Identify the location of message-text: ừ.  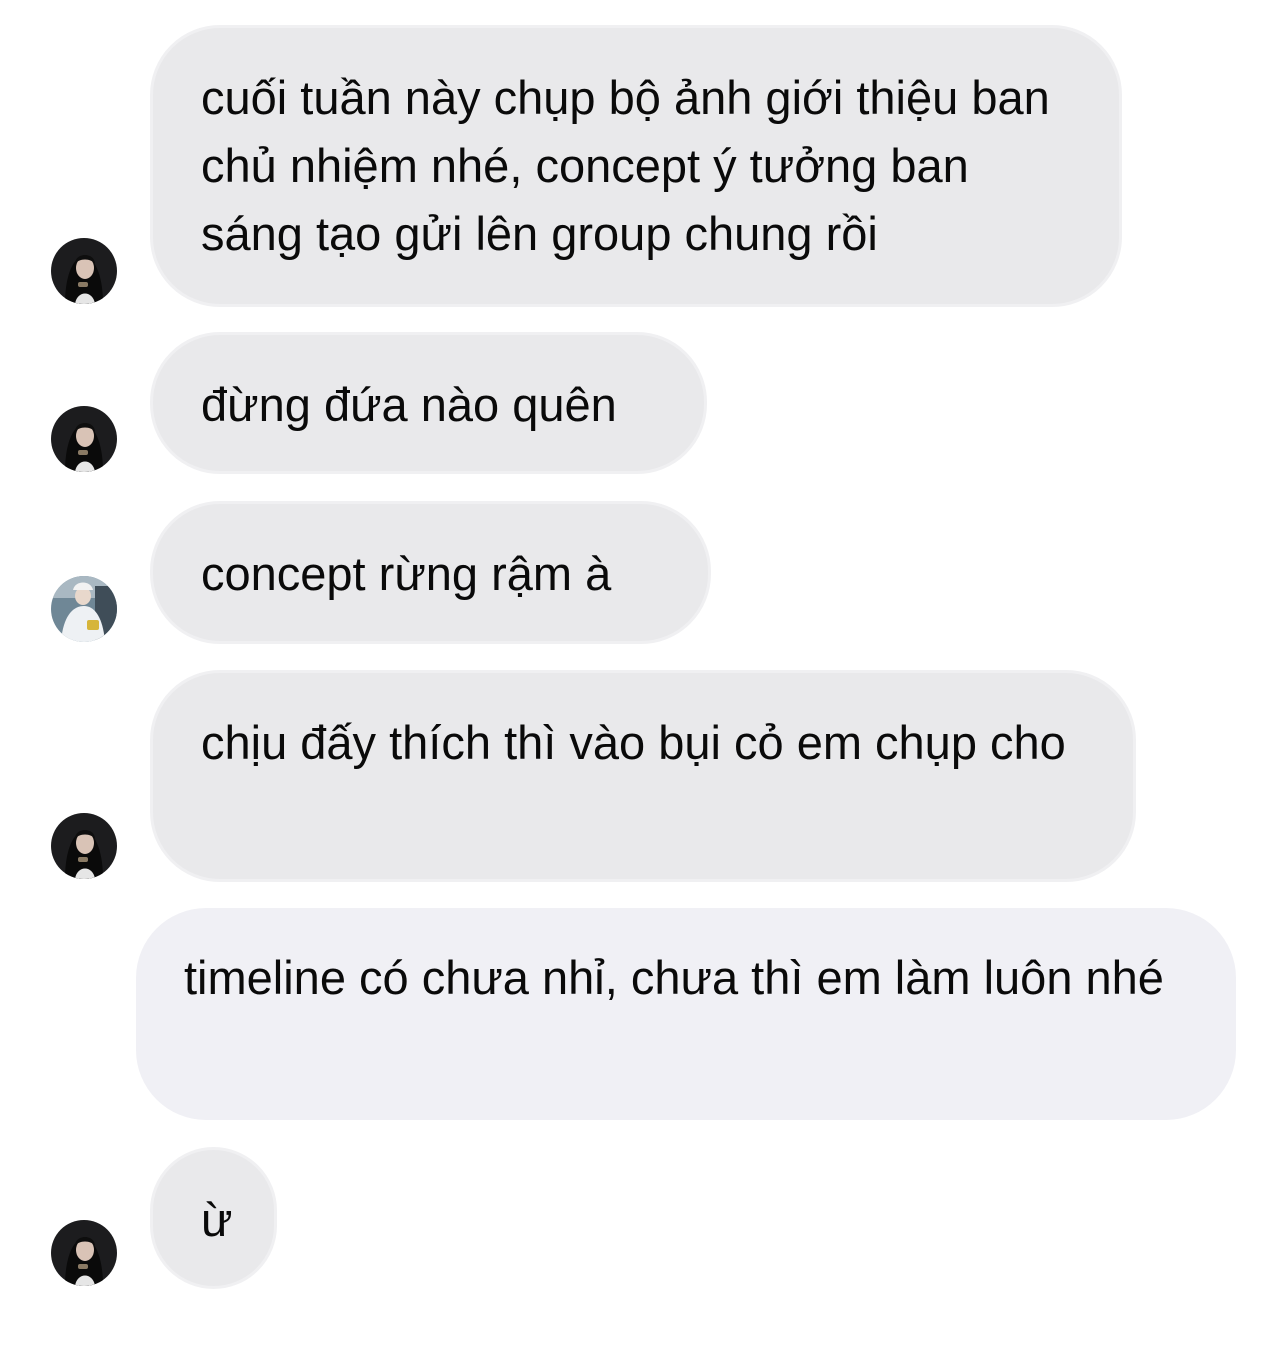
(217, 1219).